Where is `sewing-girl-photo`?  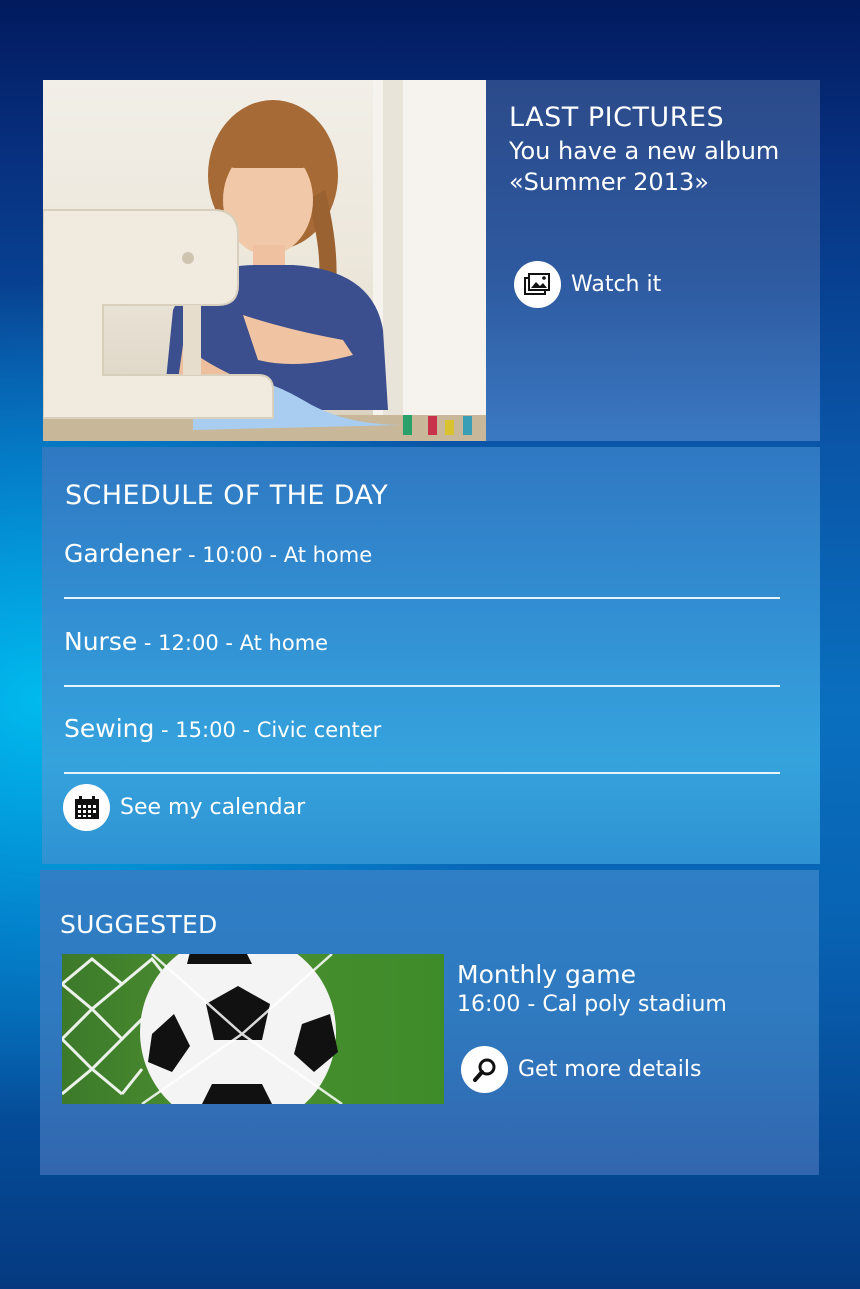 sewing-girl-photo is located at coordinates (264, 260).